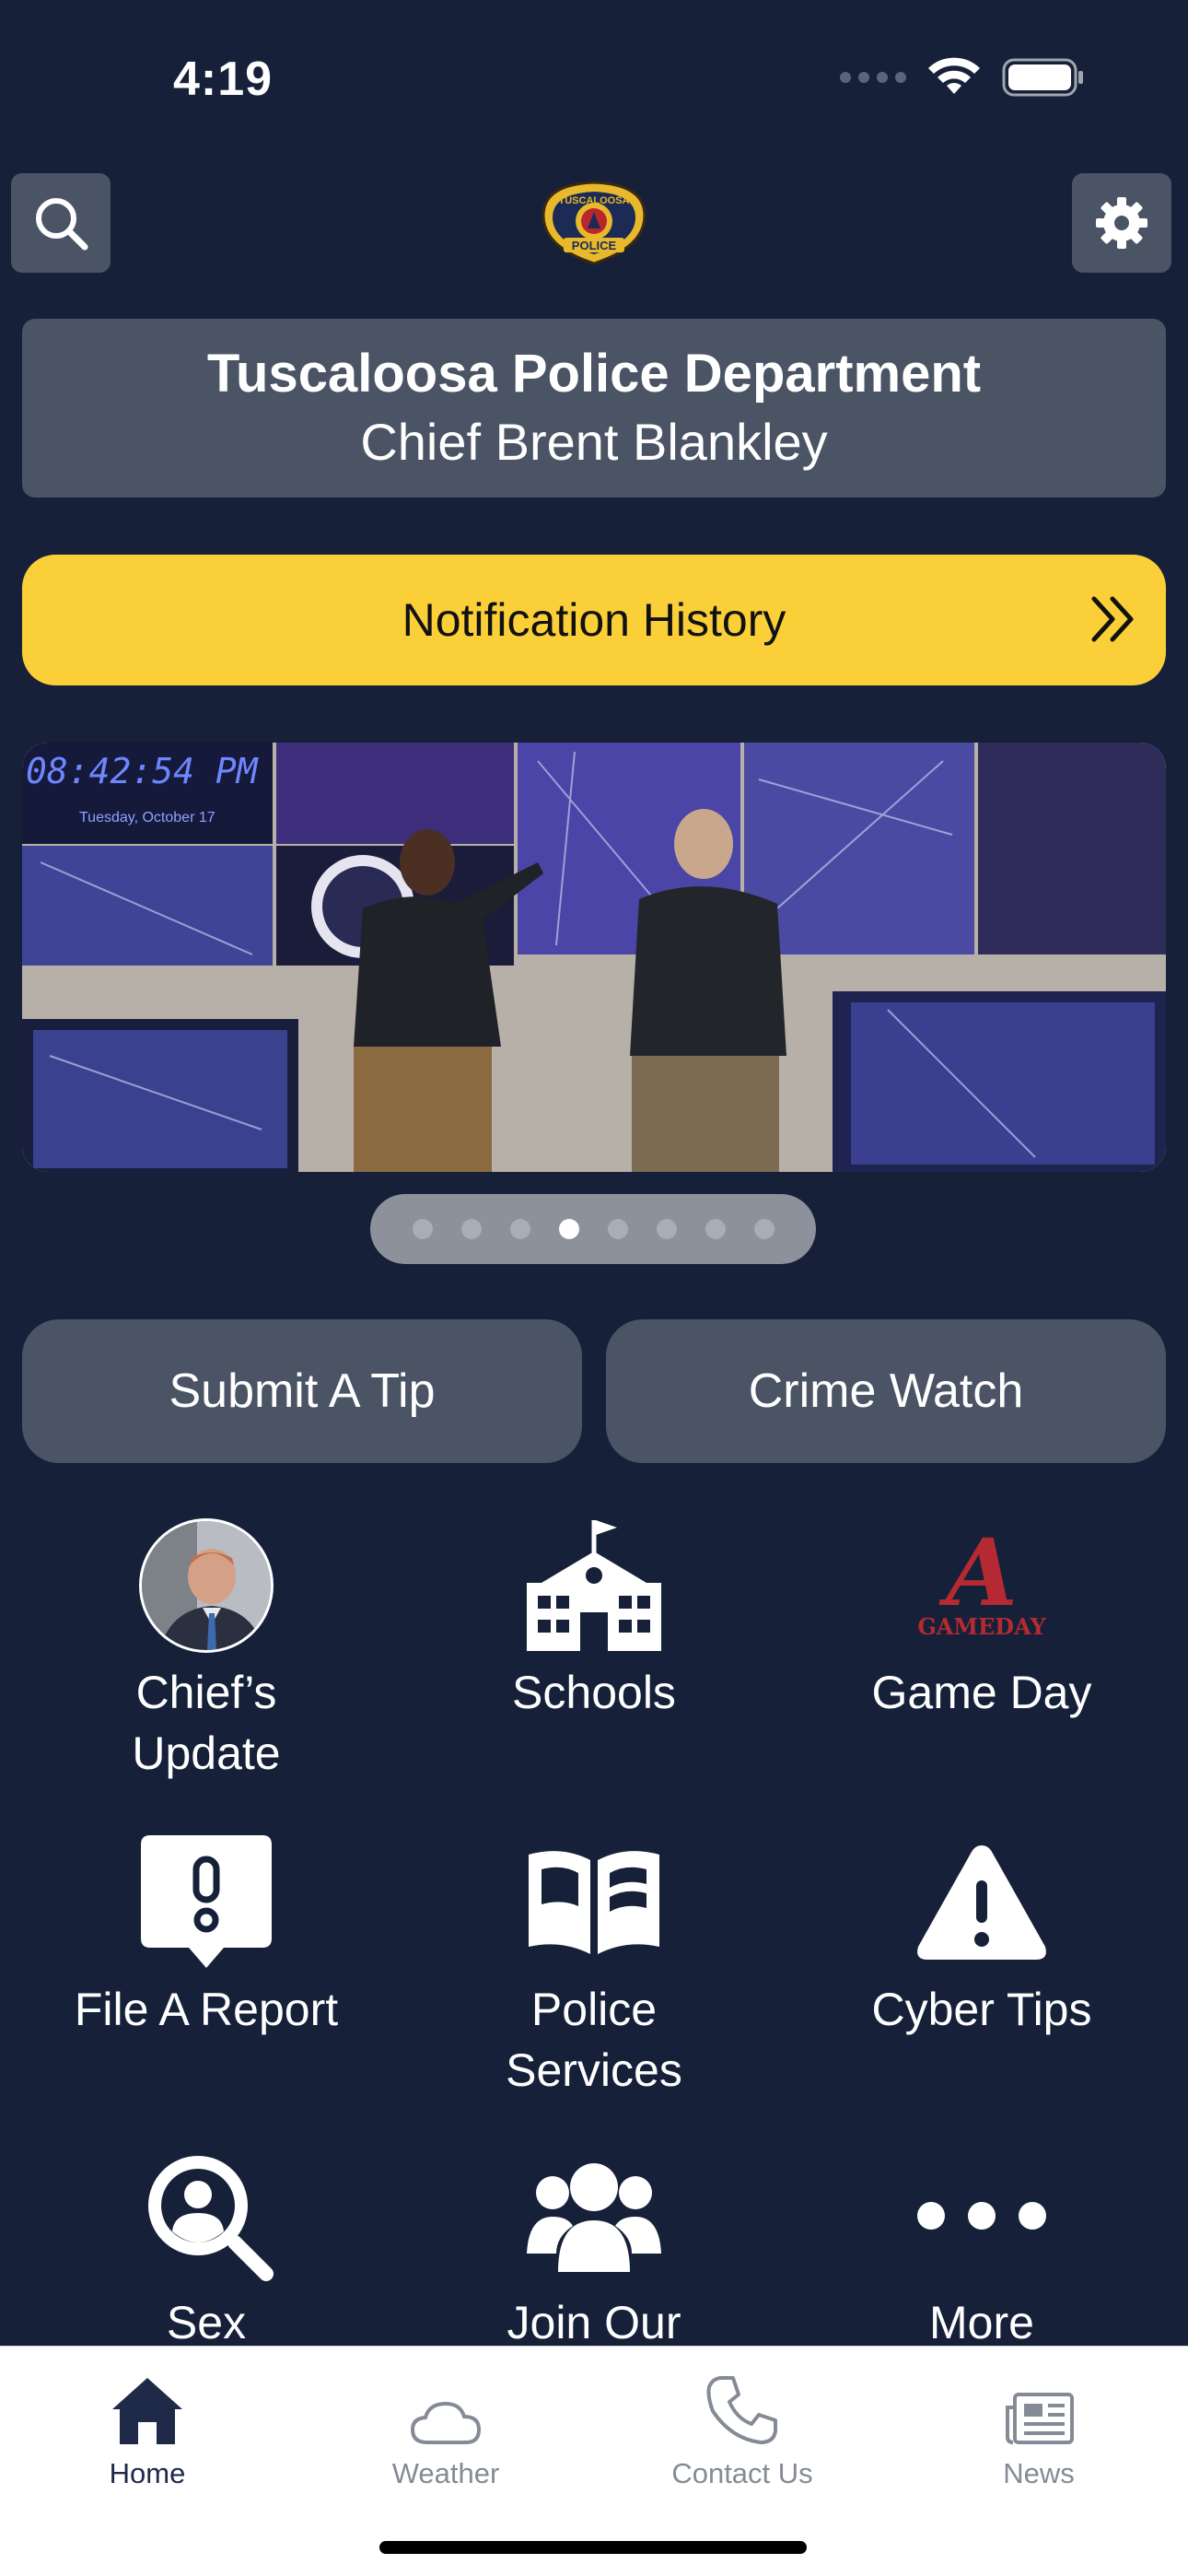  What do you see at coordinates (982, 2009) in the screenshot?
I see `cyber-tips-label: Cyber Tips` at bounding box center [982, 2009].